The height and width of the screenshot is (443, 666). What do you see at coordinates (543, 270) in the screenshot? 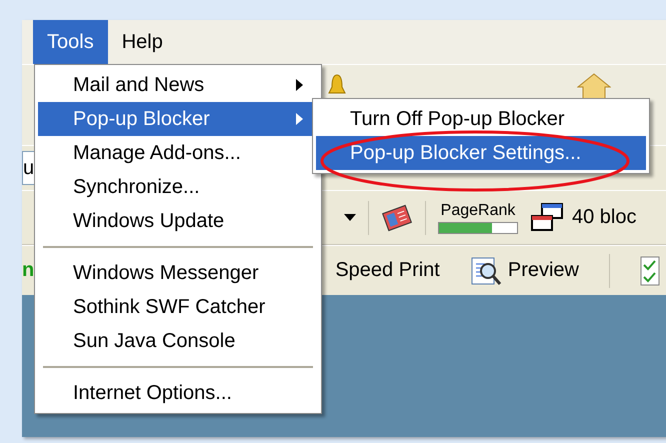
I see `toolbar-button: Preview` at bounding box center [543, 270].